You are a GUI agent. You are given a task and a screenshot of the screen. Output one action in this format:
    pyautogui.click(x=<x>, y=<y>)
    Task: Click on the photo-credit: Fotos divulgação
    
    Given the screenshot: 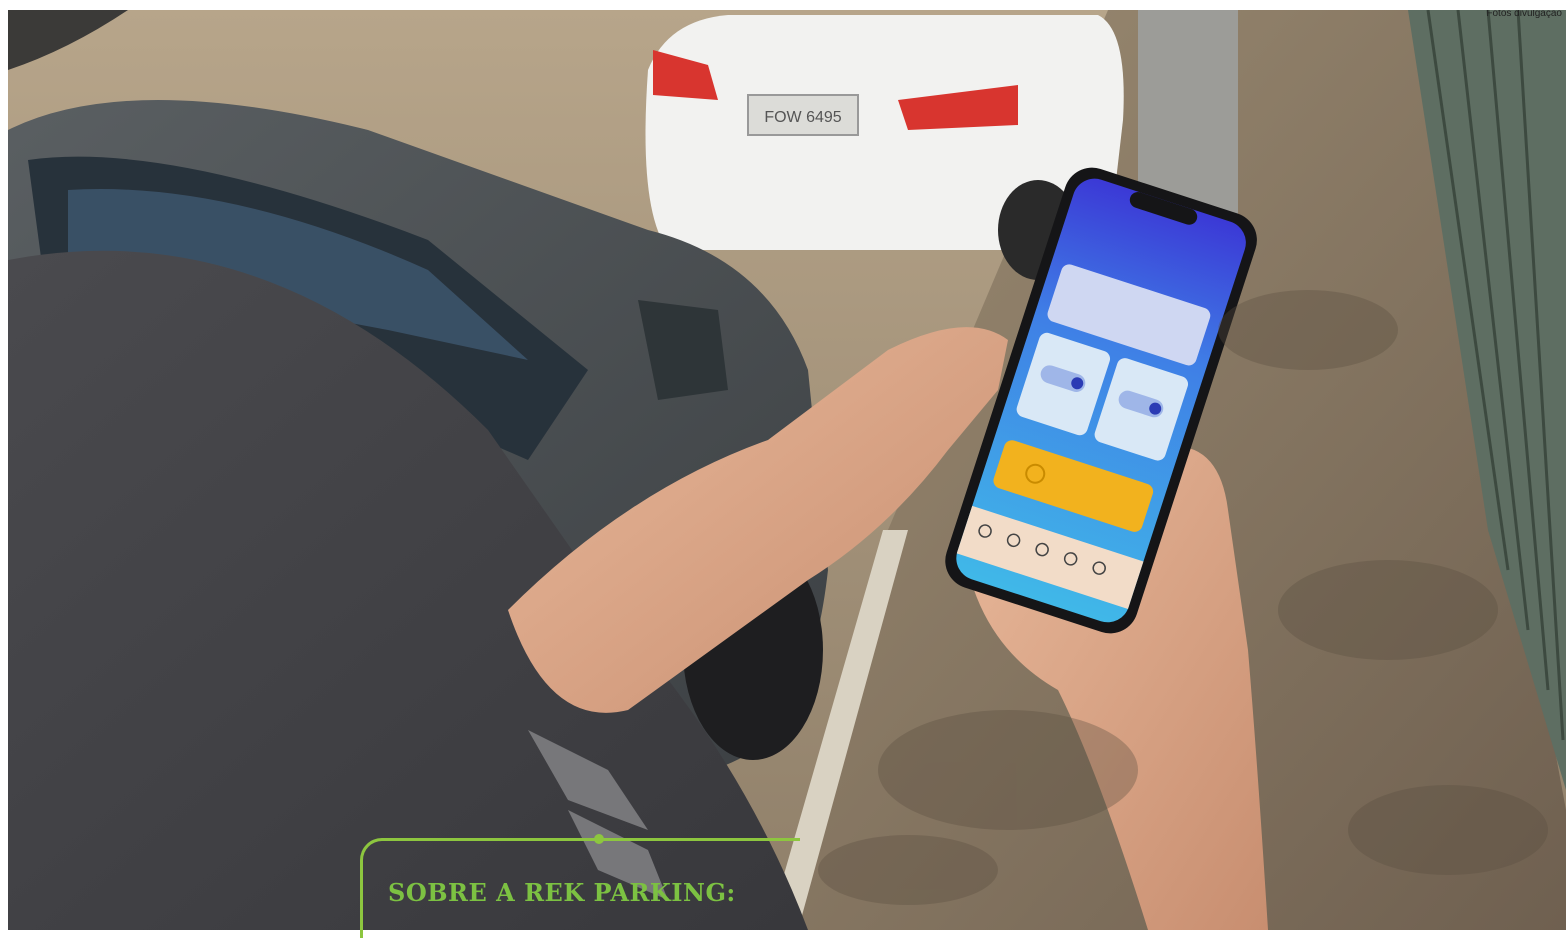 What is the action you would take?
    pyautogui.click(x=1524, y=14)
    